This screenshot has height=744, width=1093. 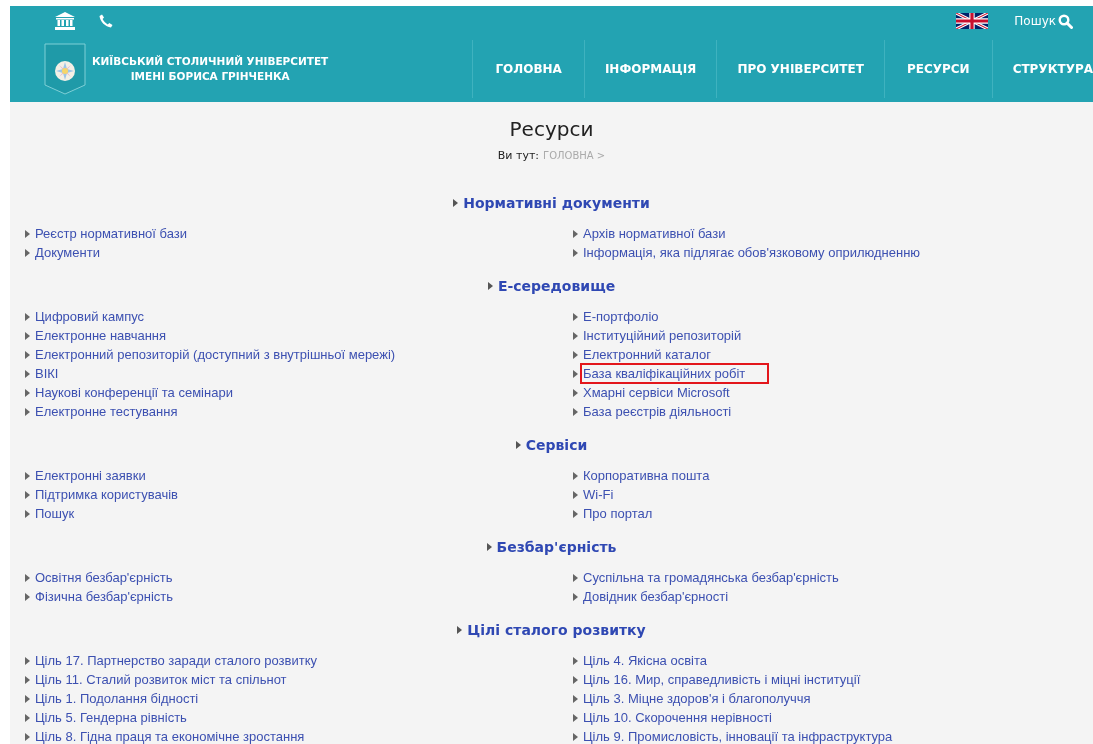 What do you see at coordinates (598, 494) in the screenshot?
I see `resource-link: Wi-Fi` at bounding box center [598, 494].